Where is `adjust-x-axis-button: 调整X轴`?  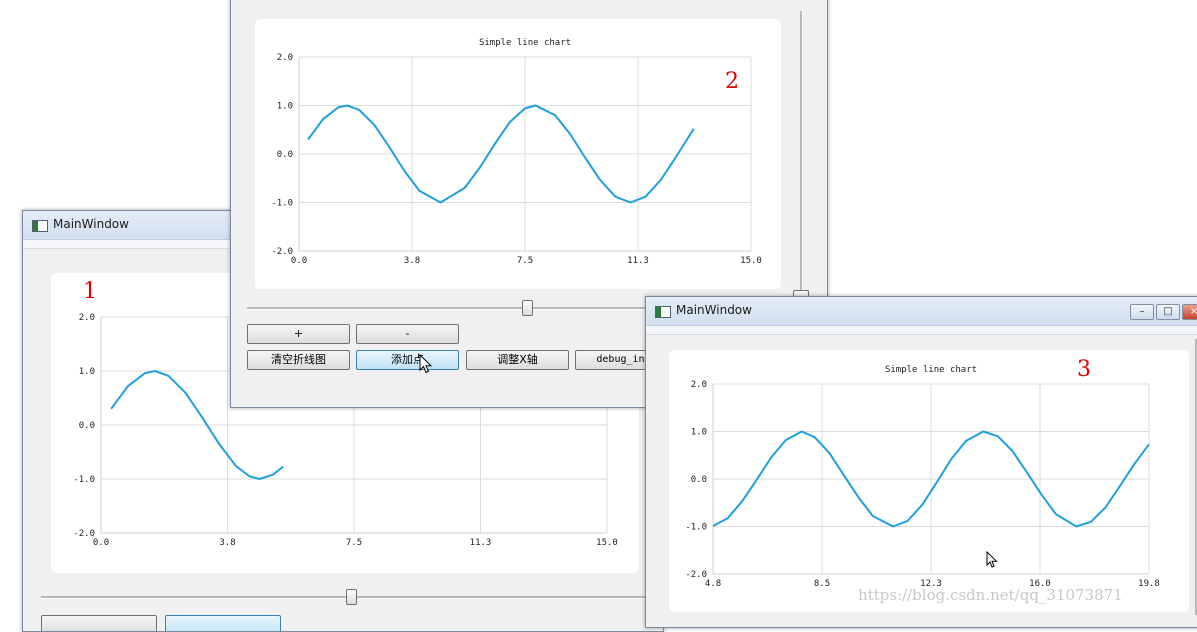 adjust-x-axis-button: 调整X轴 is located at coordinates (517, 360).